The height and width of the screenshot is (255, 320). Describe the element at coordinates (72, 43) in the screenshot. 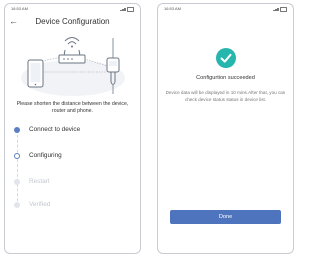

I see `wifi-arc-inner` at that location.